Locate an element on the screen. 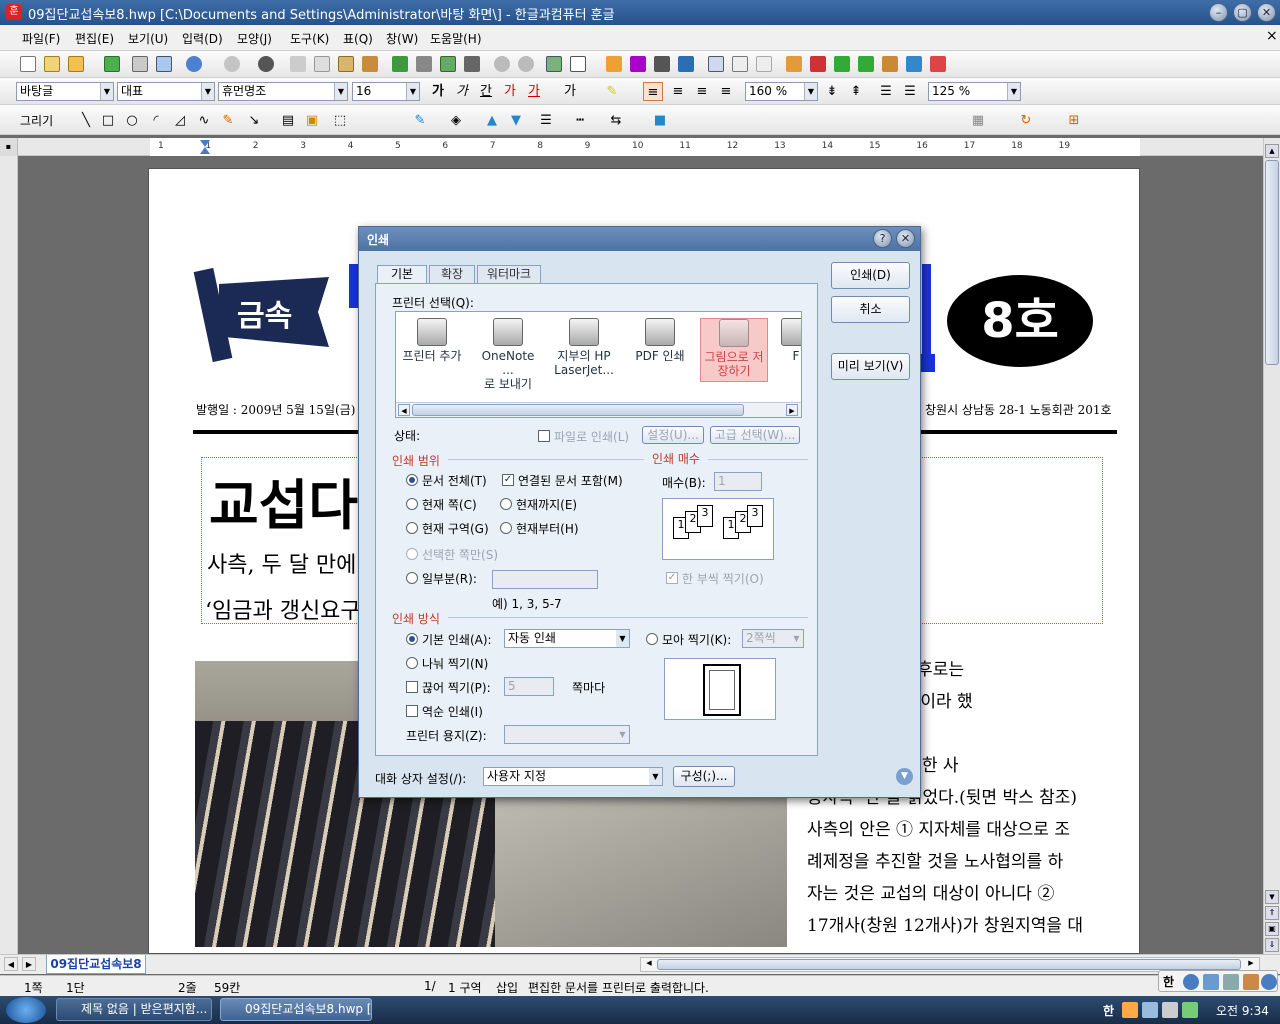 The height and width of the screenshot is (1024, 1280). clock: 오전 9:34 is located at coordinates (1242, 1010).